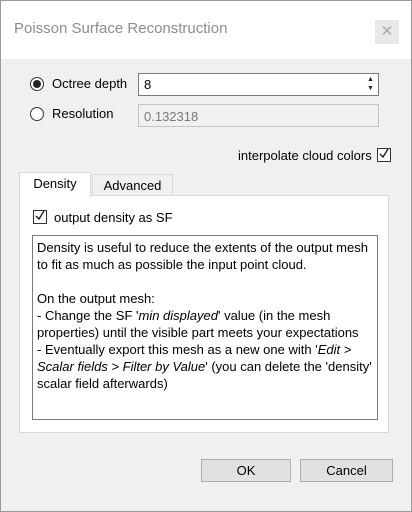  I want to click on resolution-input: 0.132318, so click(258, 115).